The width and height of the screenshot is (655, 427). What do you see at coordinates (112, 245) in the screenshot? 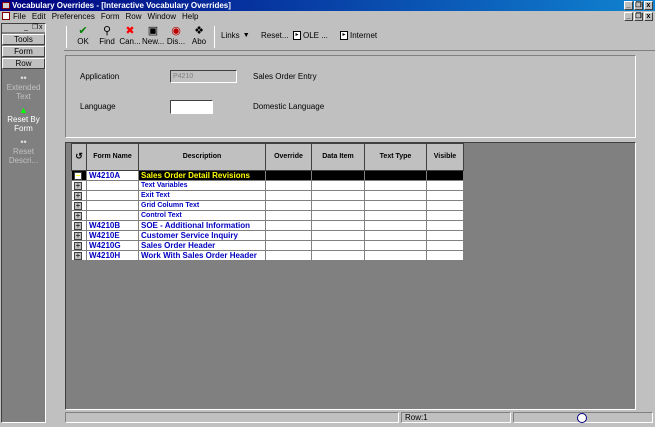
I see `form-name-cell: W4210G` at bounding box center [112, 245].